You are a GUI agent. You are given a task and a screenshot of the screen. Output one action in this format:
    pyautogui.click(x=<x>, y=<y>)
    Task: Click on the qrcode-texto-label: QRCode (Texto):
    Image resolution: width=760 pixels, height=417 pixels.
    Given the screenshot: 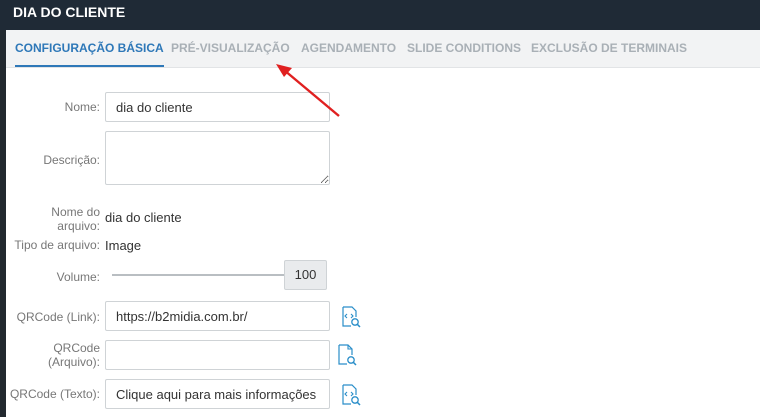 What is the action you would take?
    pyautogui.click(x=54, y=394)
    